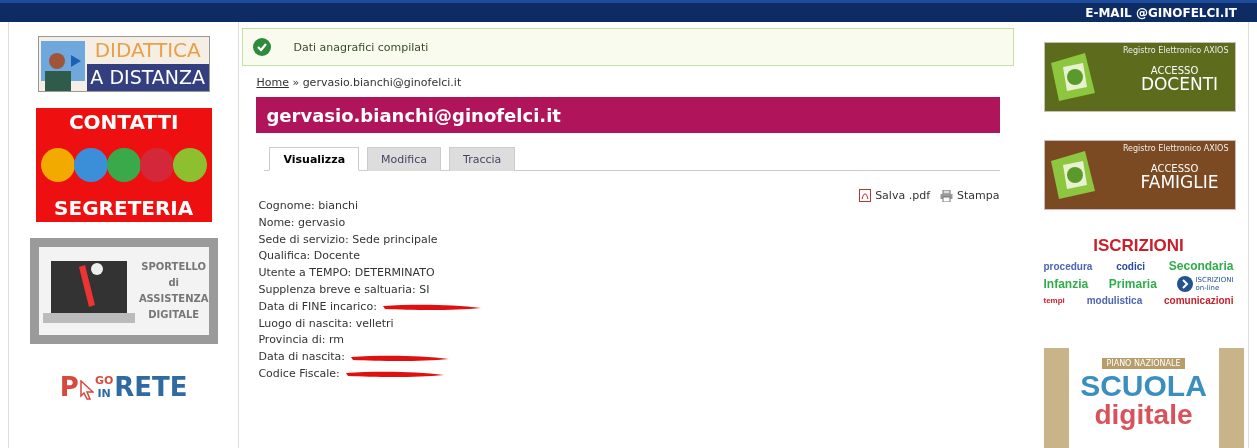 The width and height of the screenshot is (1257, 448). What do you see at coordinates (1199, 300) in the screenshot?
I see `cloud-word: comunicazioni` at bounding box center [1199, 300].